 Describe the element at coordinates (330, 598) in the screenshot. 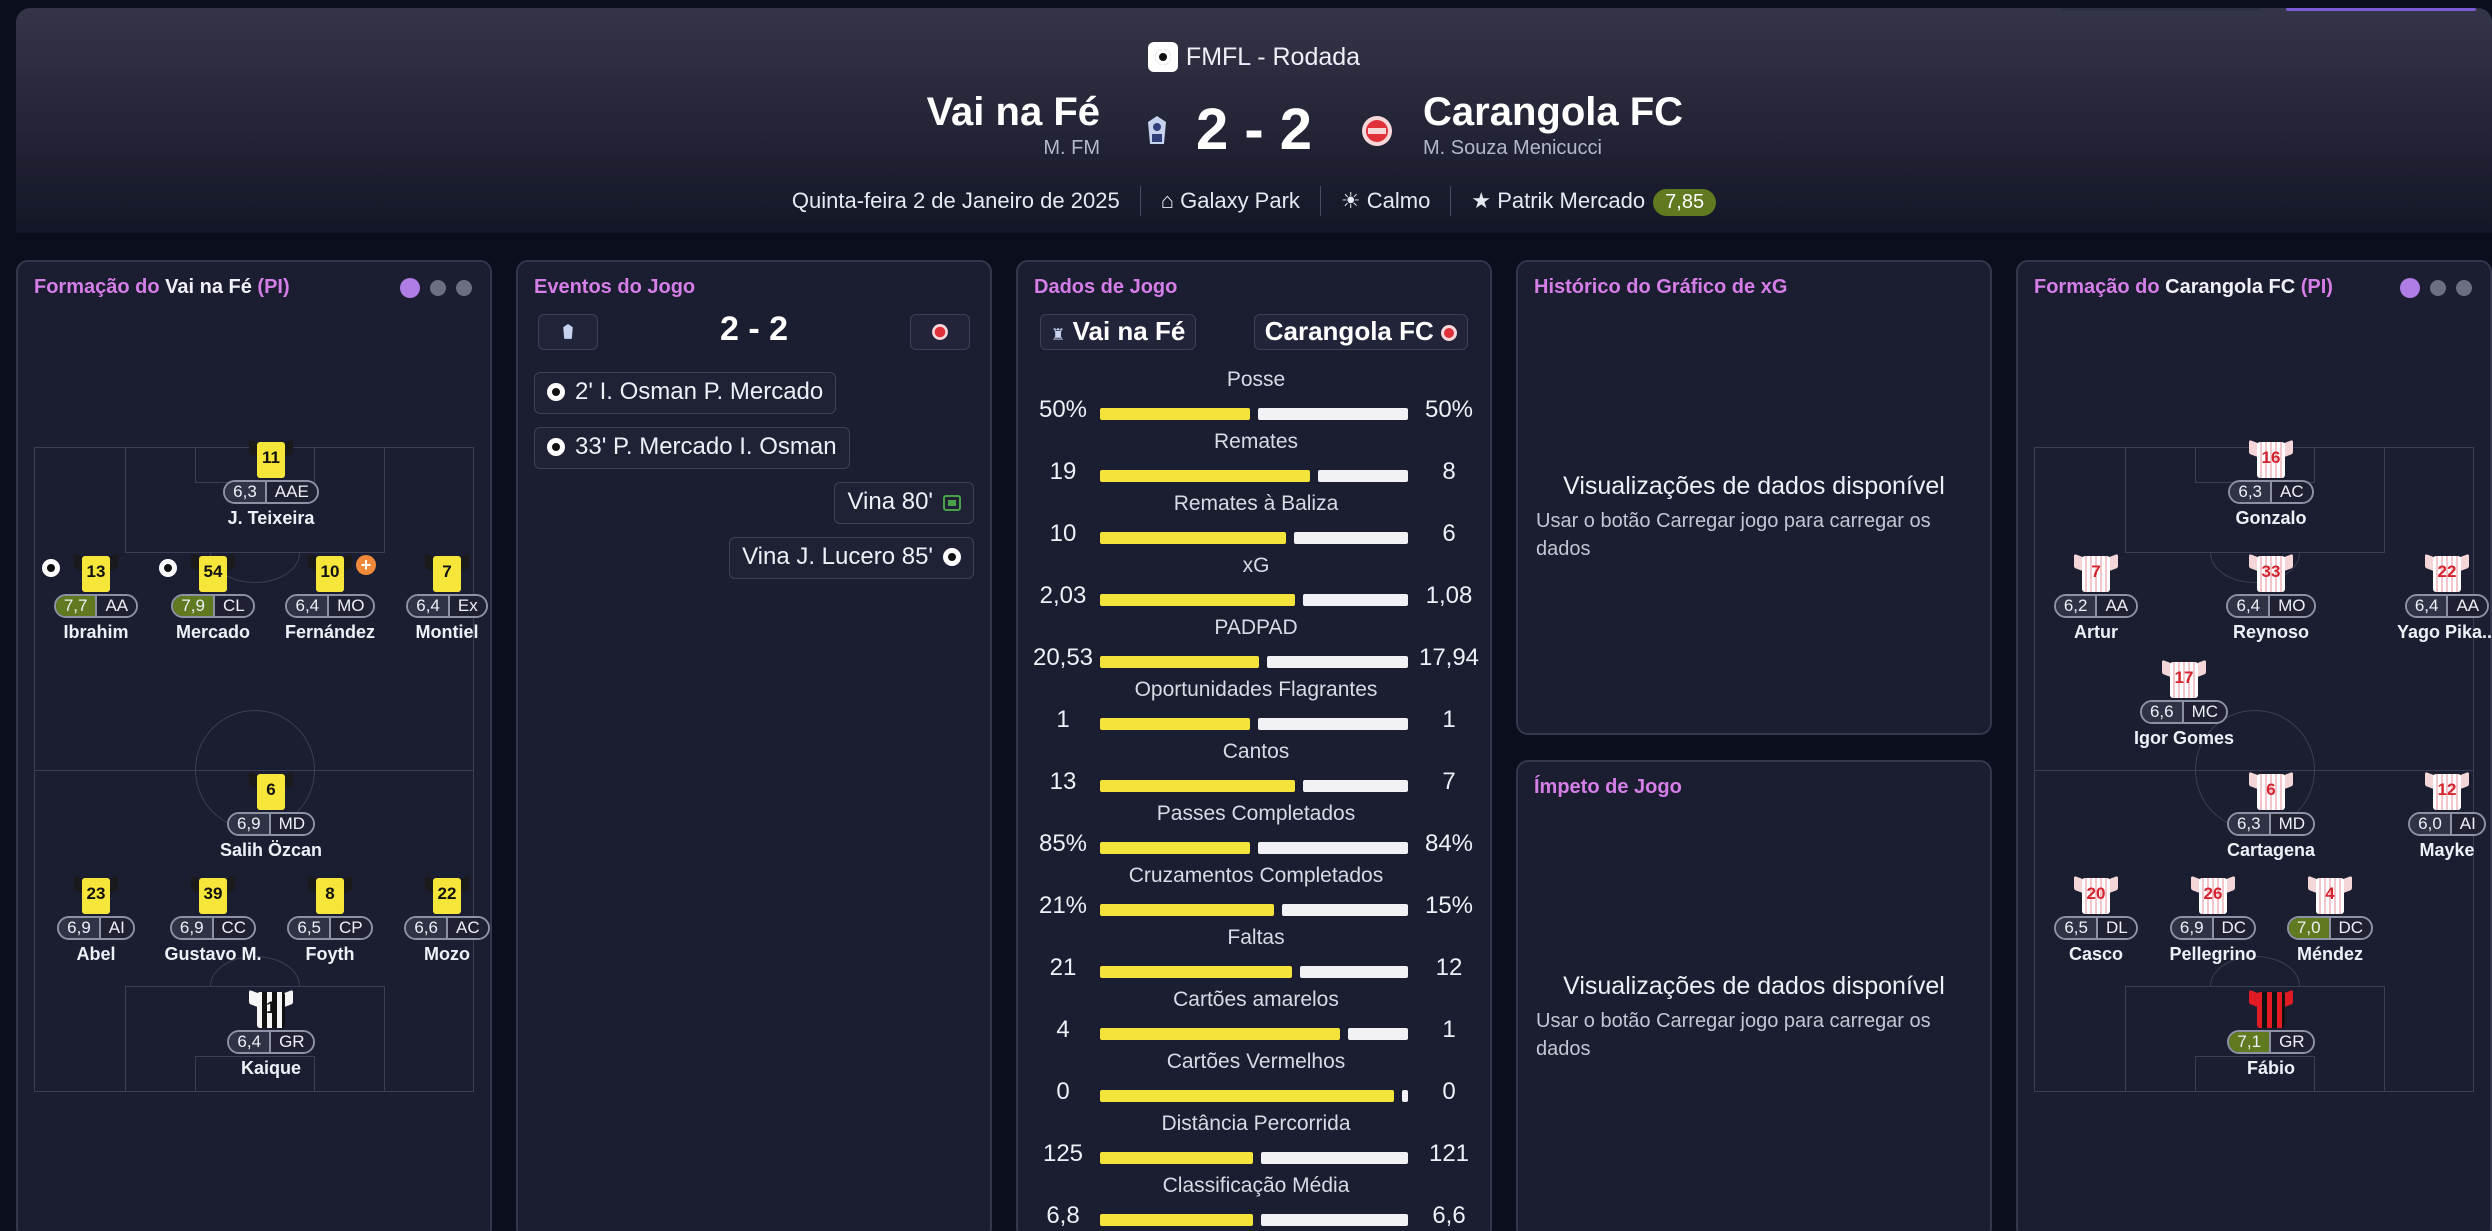

I see `player-marker: +10 6,4 MO Fernández` at that location.